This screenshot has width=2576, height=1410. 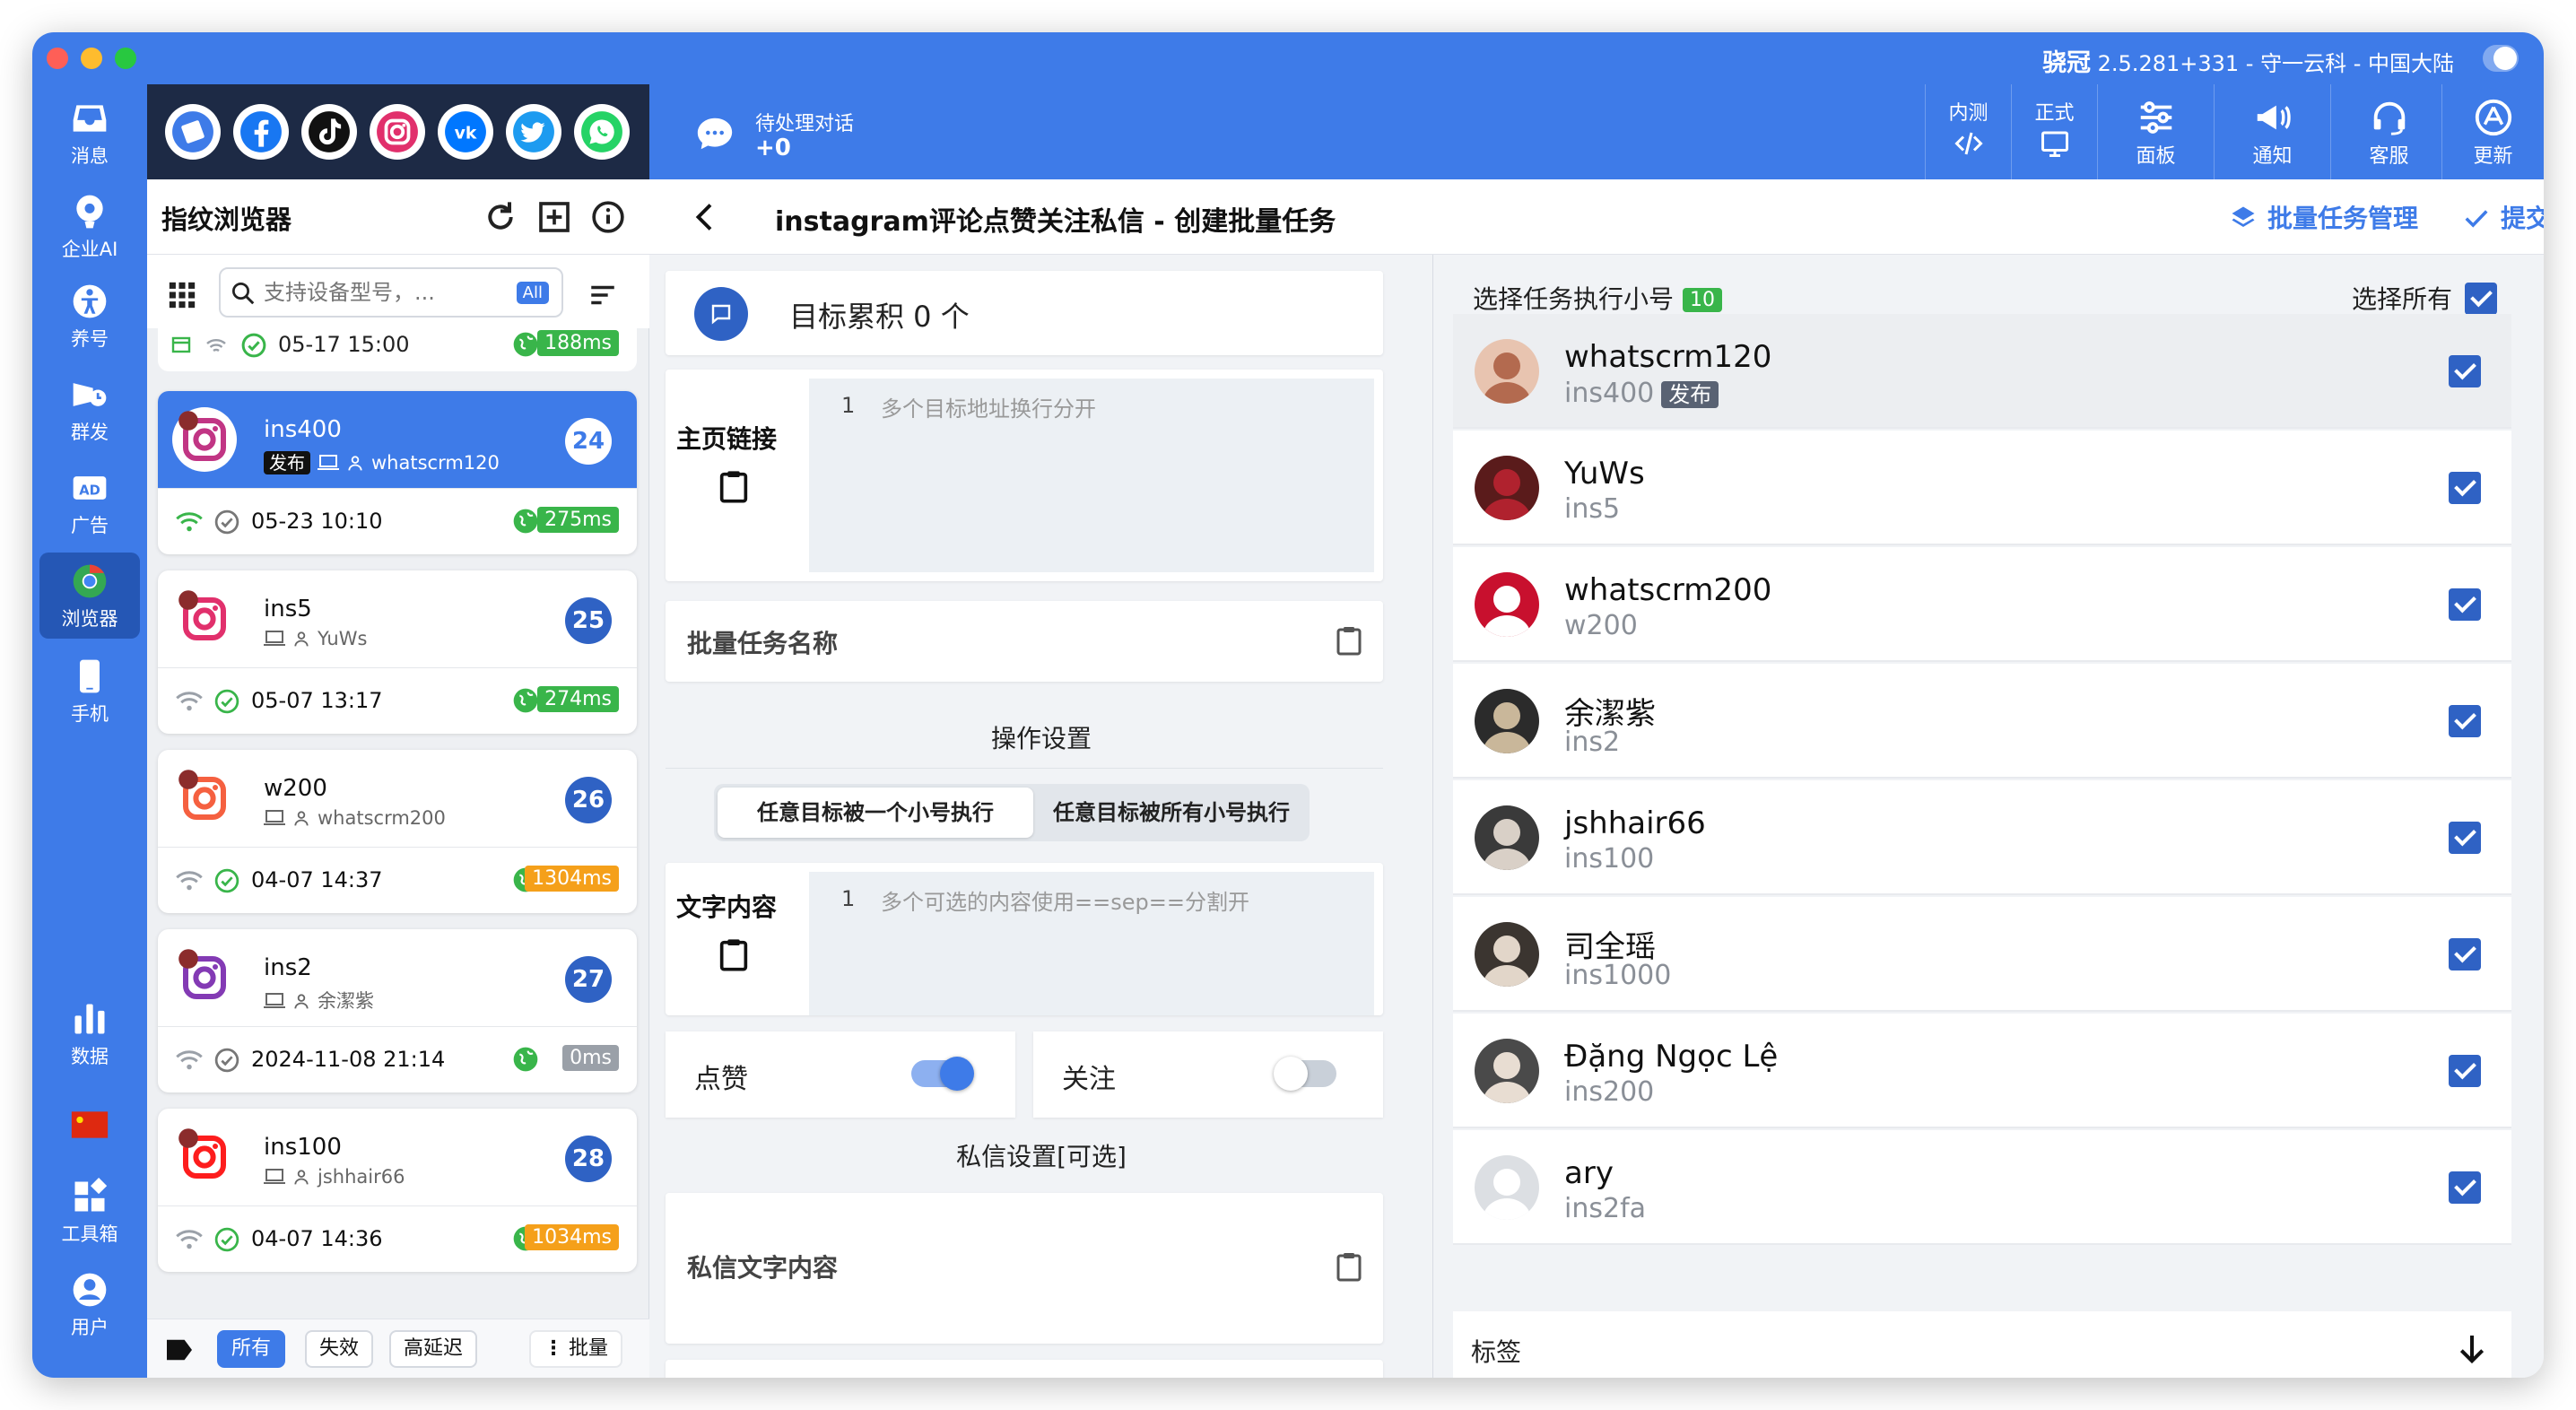 I want to click on batch-button: ⋮ 批量, so click(x=576, y=1349).